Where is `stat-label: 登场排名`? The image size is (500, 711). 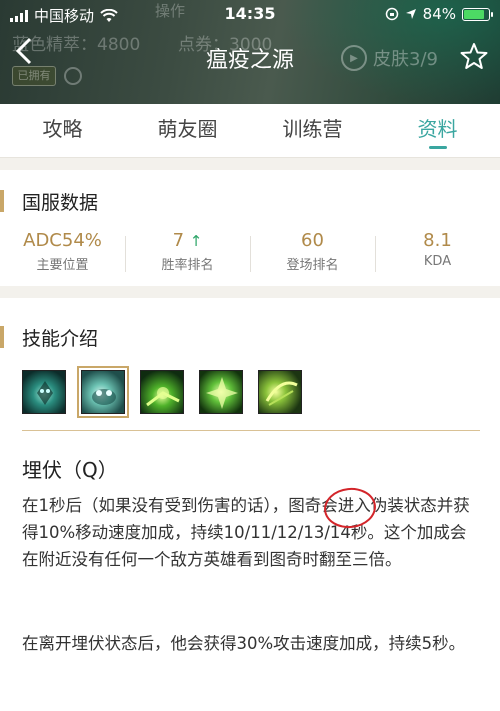 stat-label: 登场排名 is located at coordinates (312, 265).